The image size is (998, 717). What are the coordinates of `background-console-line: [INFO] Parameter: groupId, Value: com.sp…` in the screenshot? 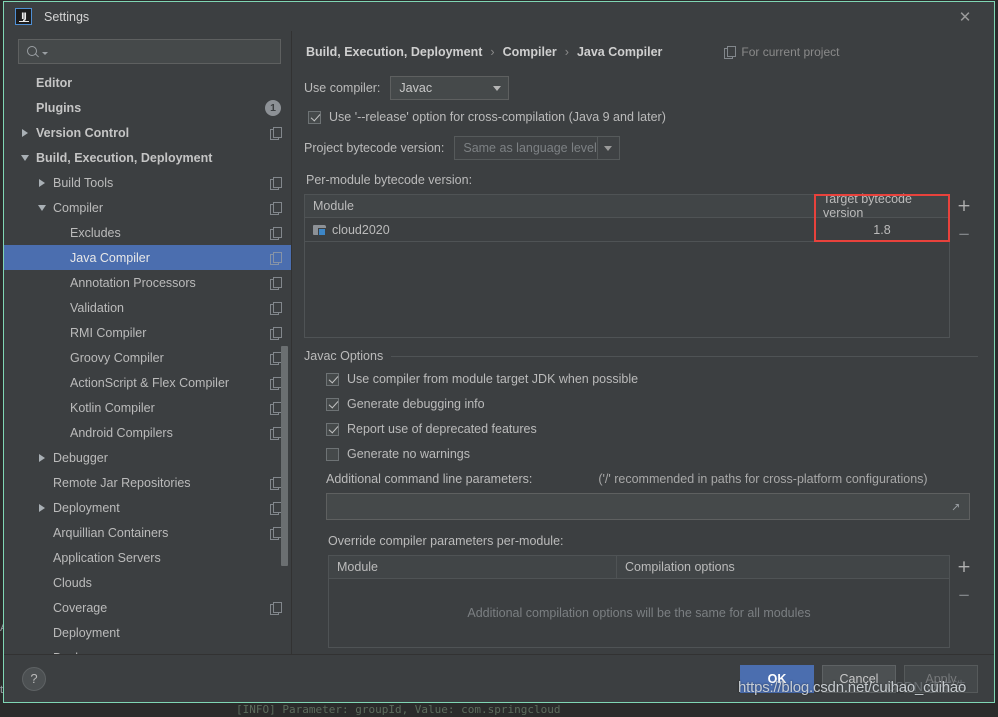 It's located at (398, 709).